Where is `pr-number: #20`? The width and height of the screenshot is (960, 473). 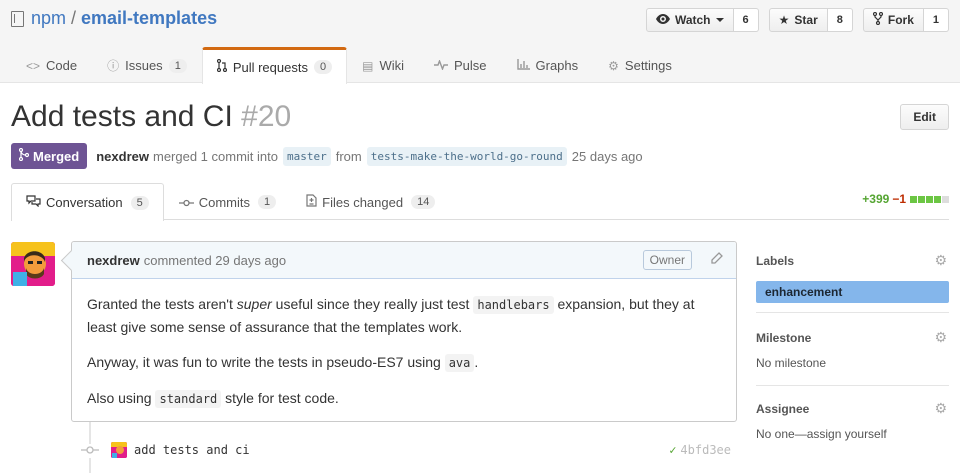
pr-number: #20 is located at coordinates (266, 116).